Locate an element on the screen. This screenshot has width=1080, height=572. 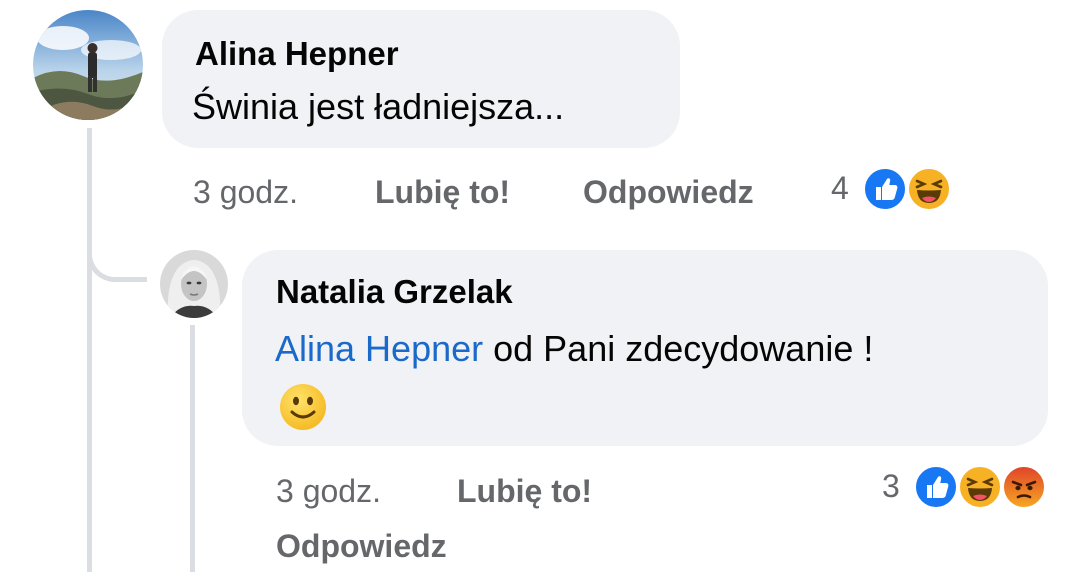
comment-reaction-count: 4 is located at coordinates (840, 188).